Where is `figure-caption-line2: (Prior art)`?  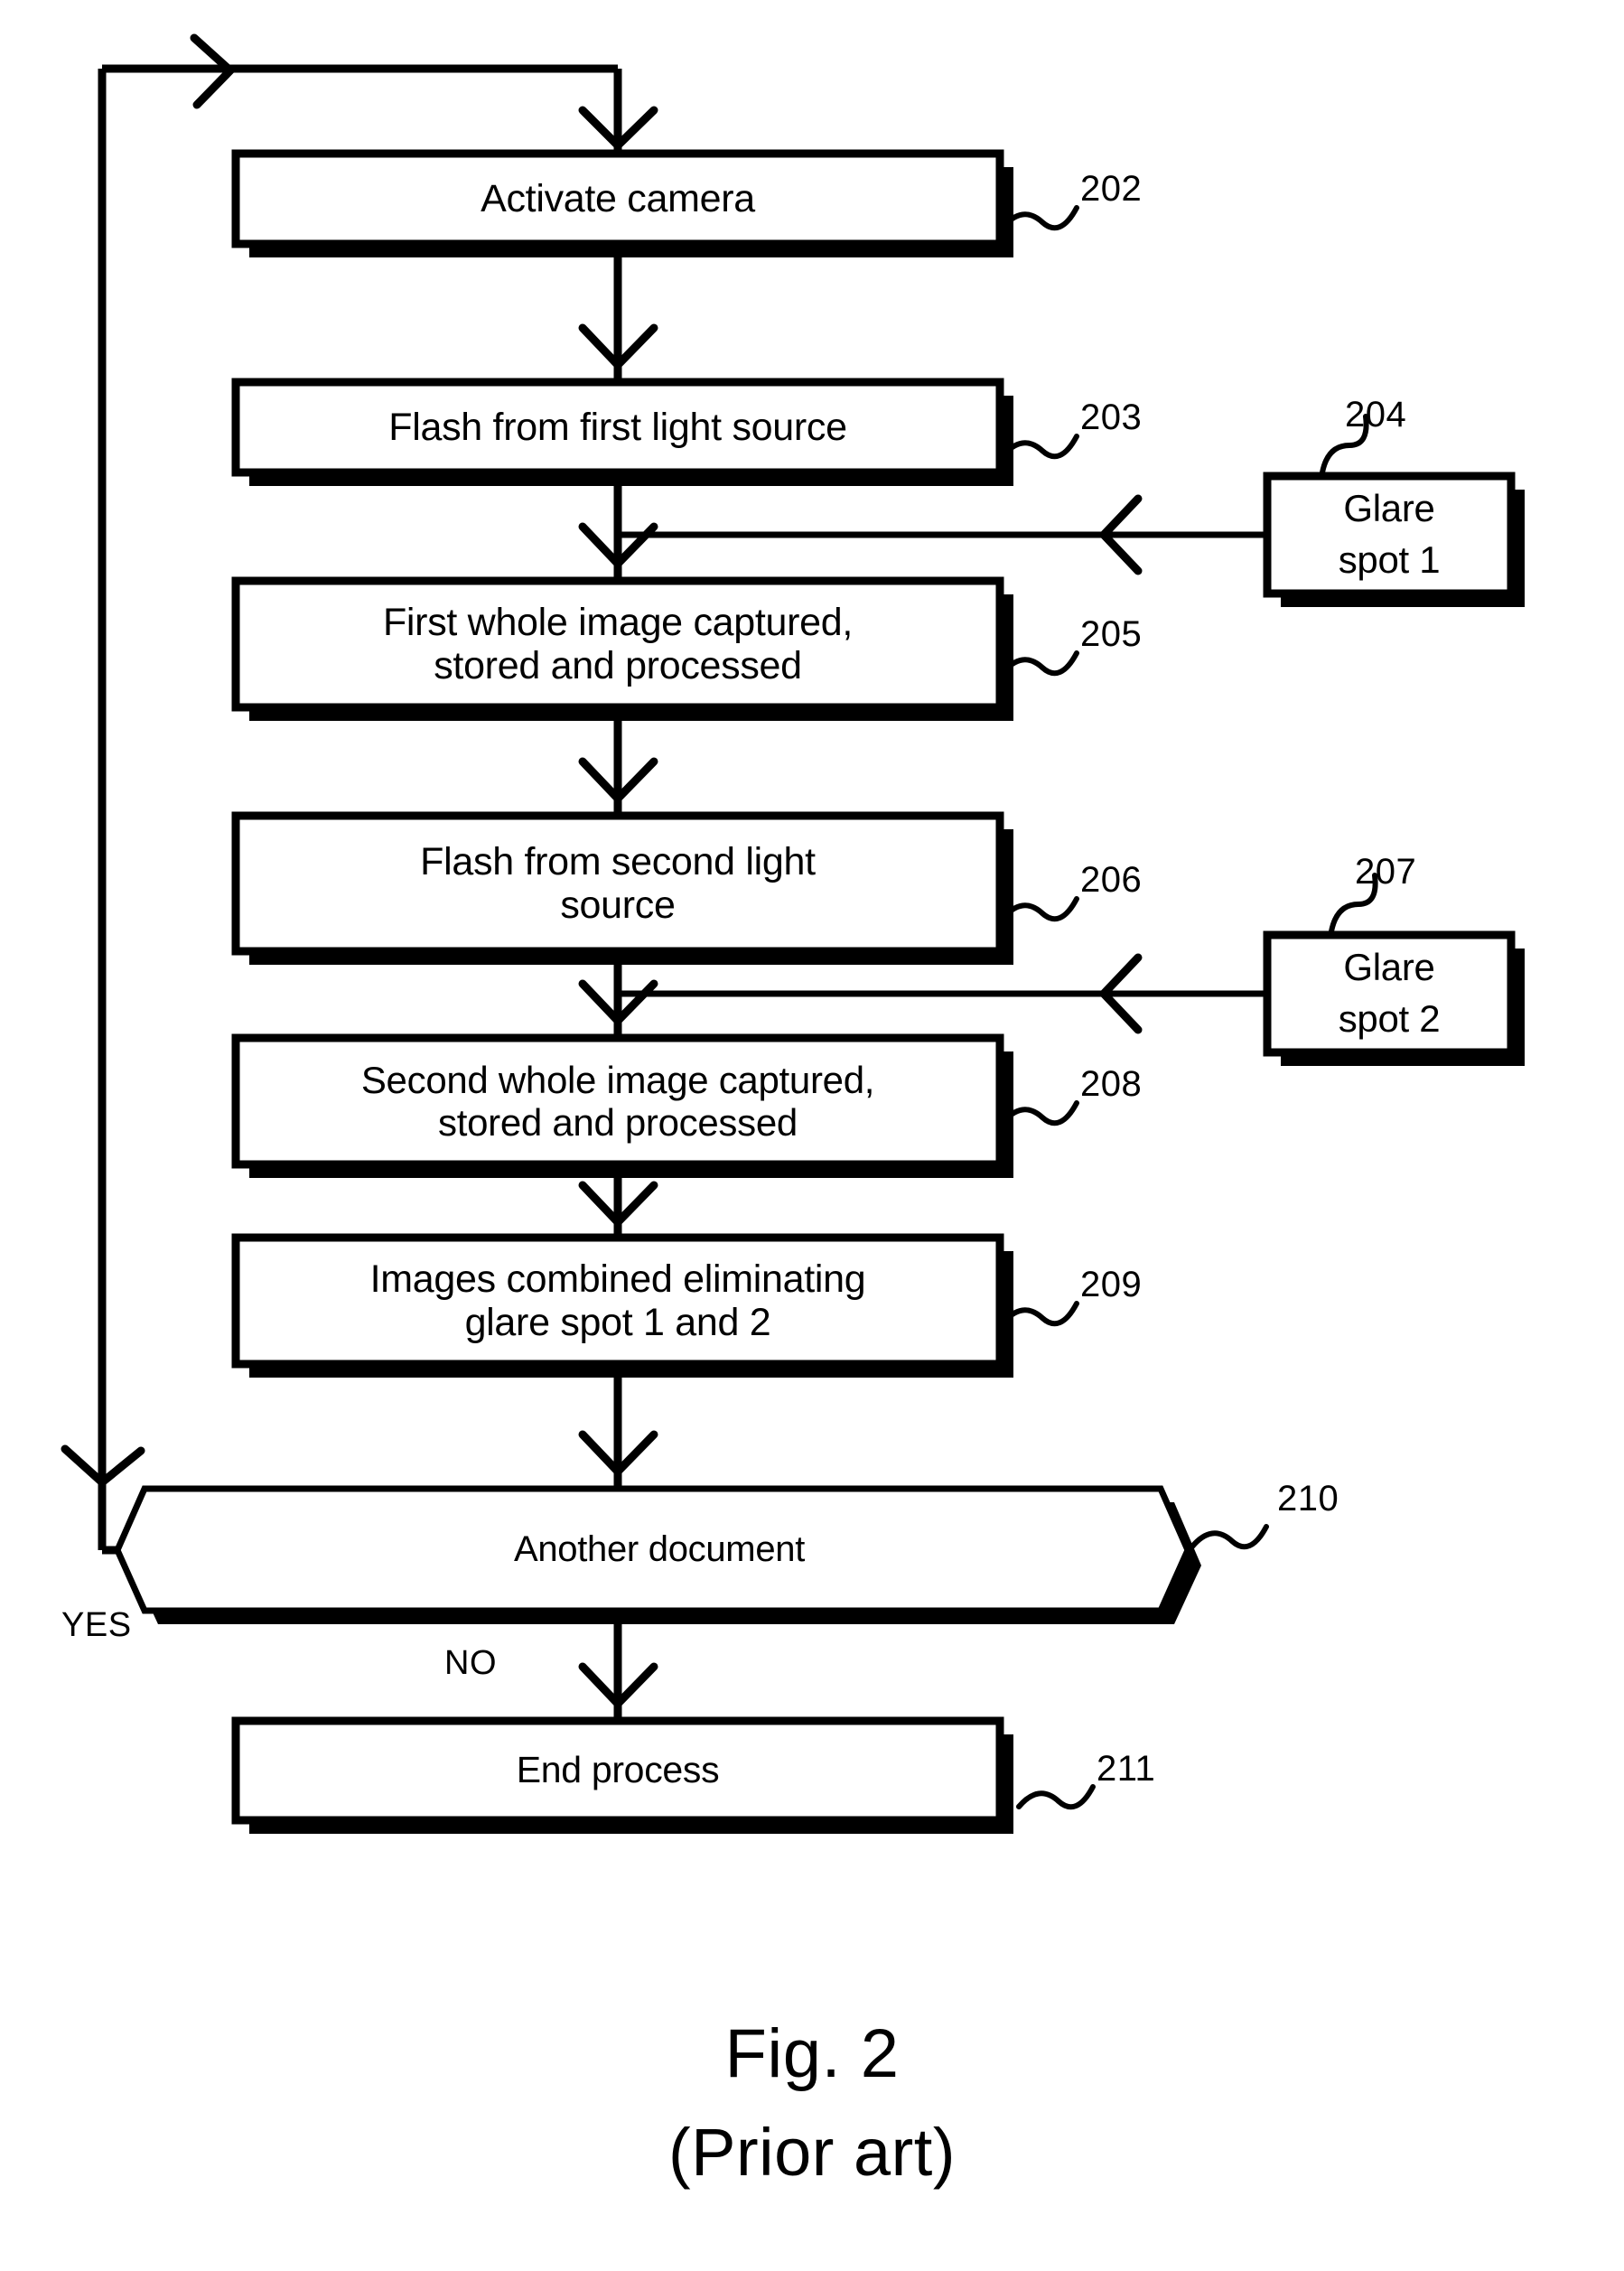
figure-caption-line2: (Prior art) is located at coordinates (812, 2152).